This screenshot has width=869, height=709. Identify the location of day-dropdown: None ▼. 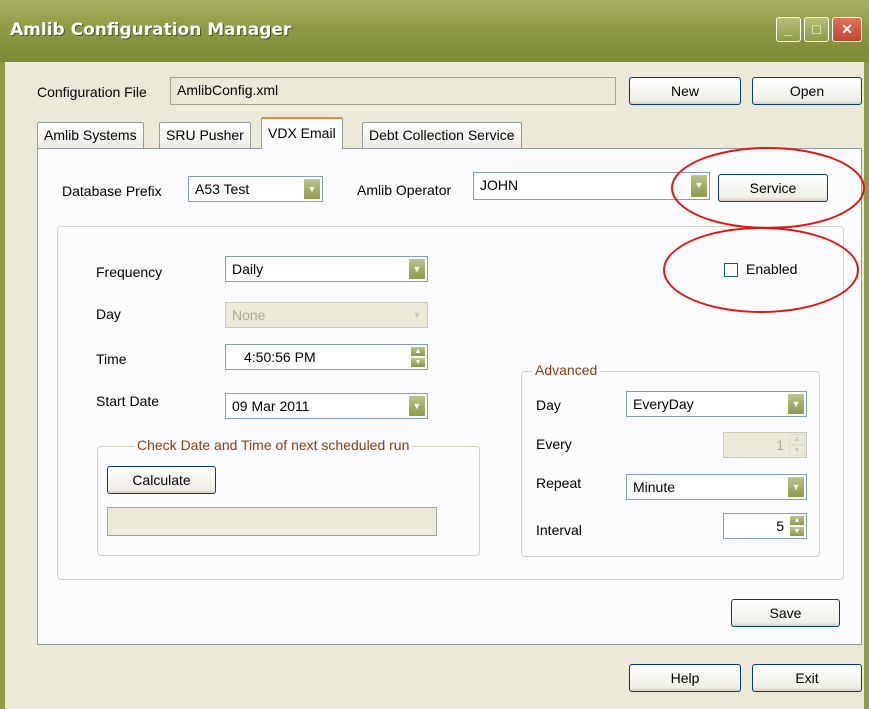
(326, 315).